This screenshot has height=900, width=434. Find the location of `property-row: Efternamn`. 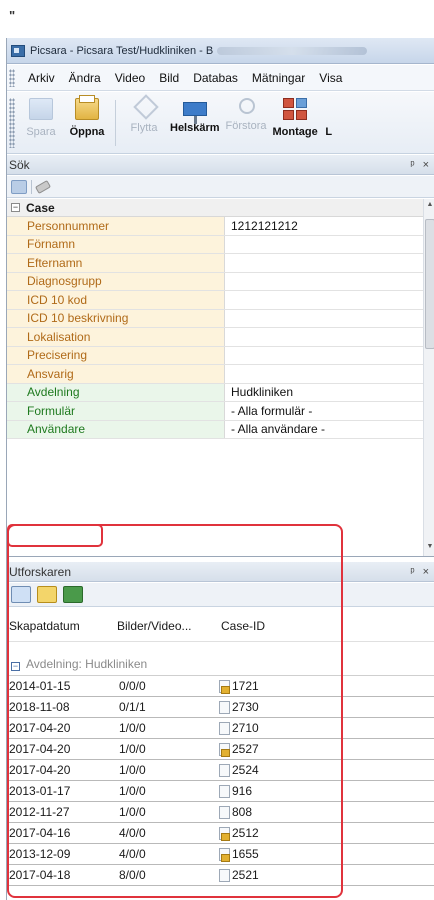

property-row: Efternamn is located at coordinates (220, 263).